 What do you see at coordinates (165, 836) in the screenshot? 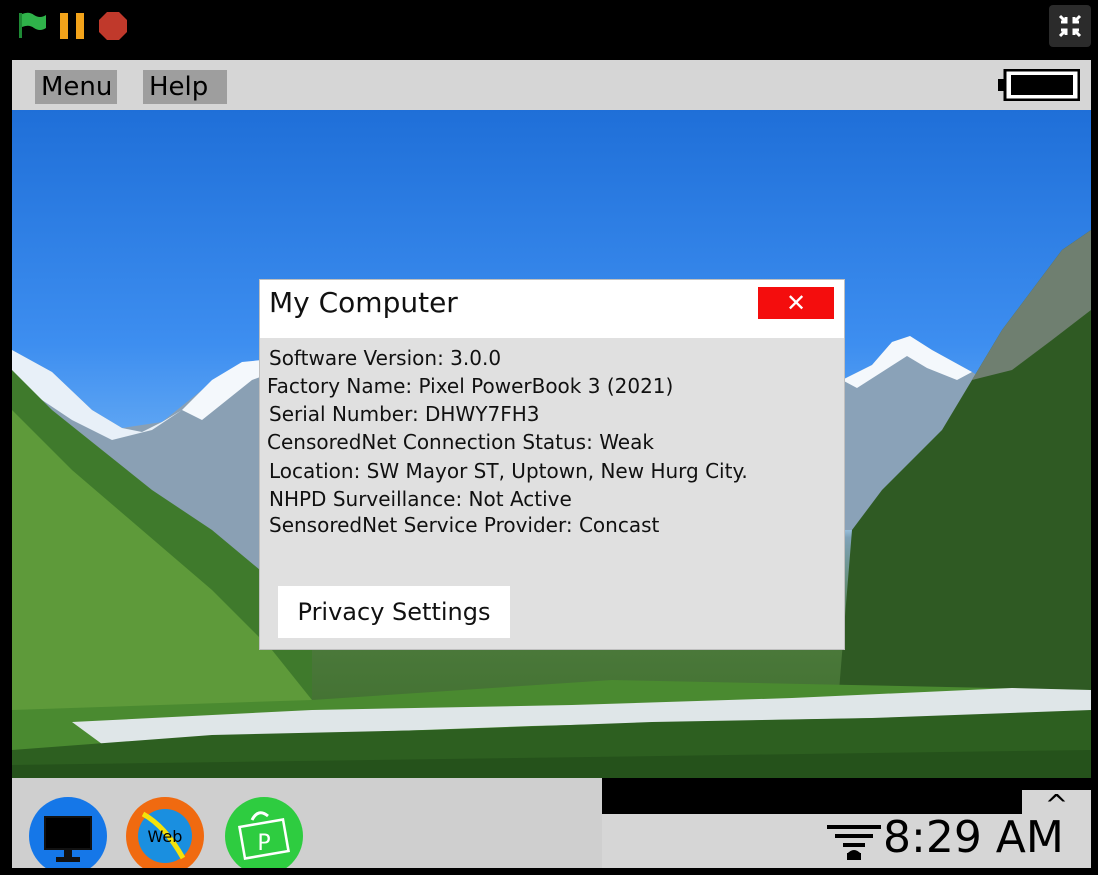
I see `web-app-label: Web` at bounding box center [165, 836].